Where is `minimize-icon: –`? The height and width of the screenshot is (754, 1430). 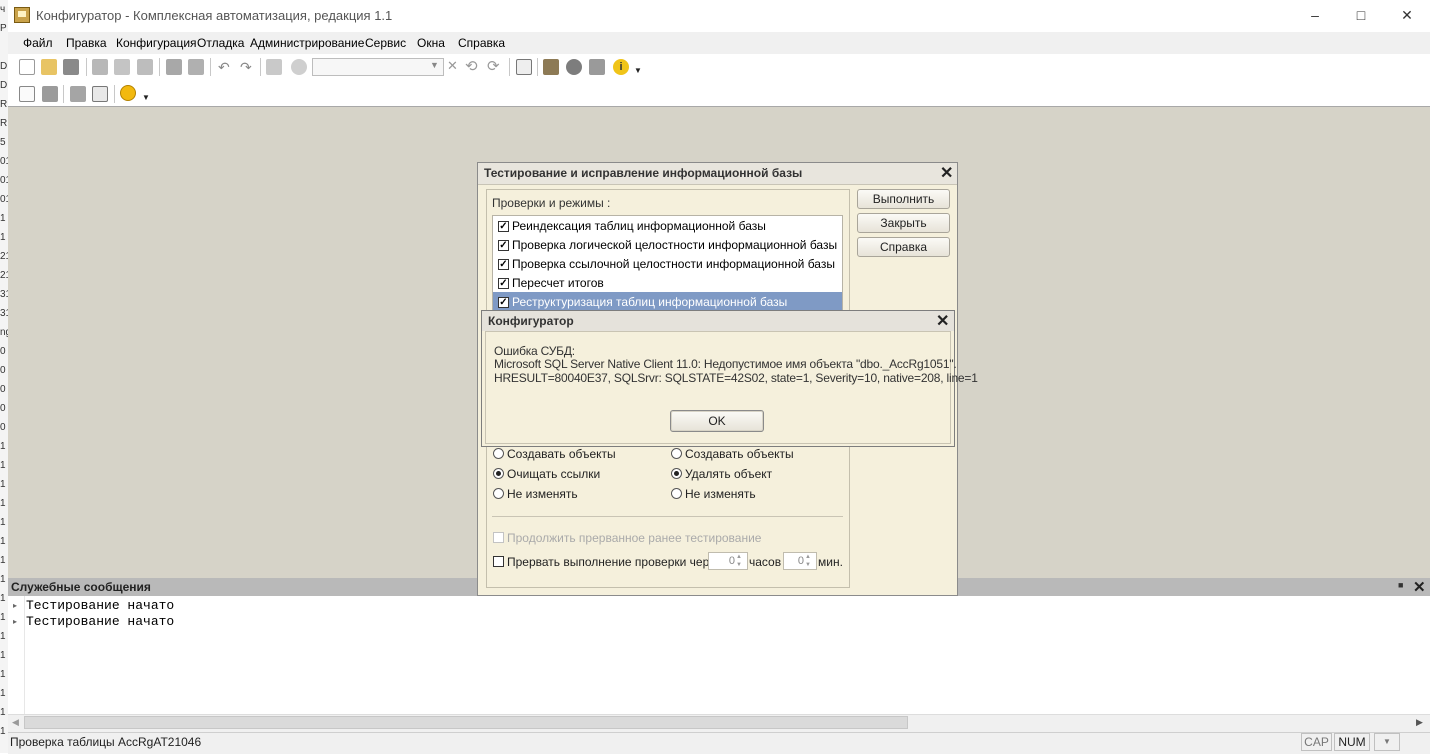 minimize-icon: – is located at coordinates (1315, 15).